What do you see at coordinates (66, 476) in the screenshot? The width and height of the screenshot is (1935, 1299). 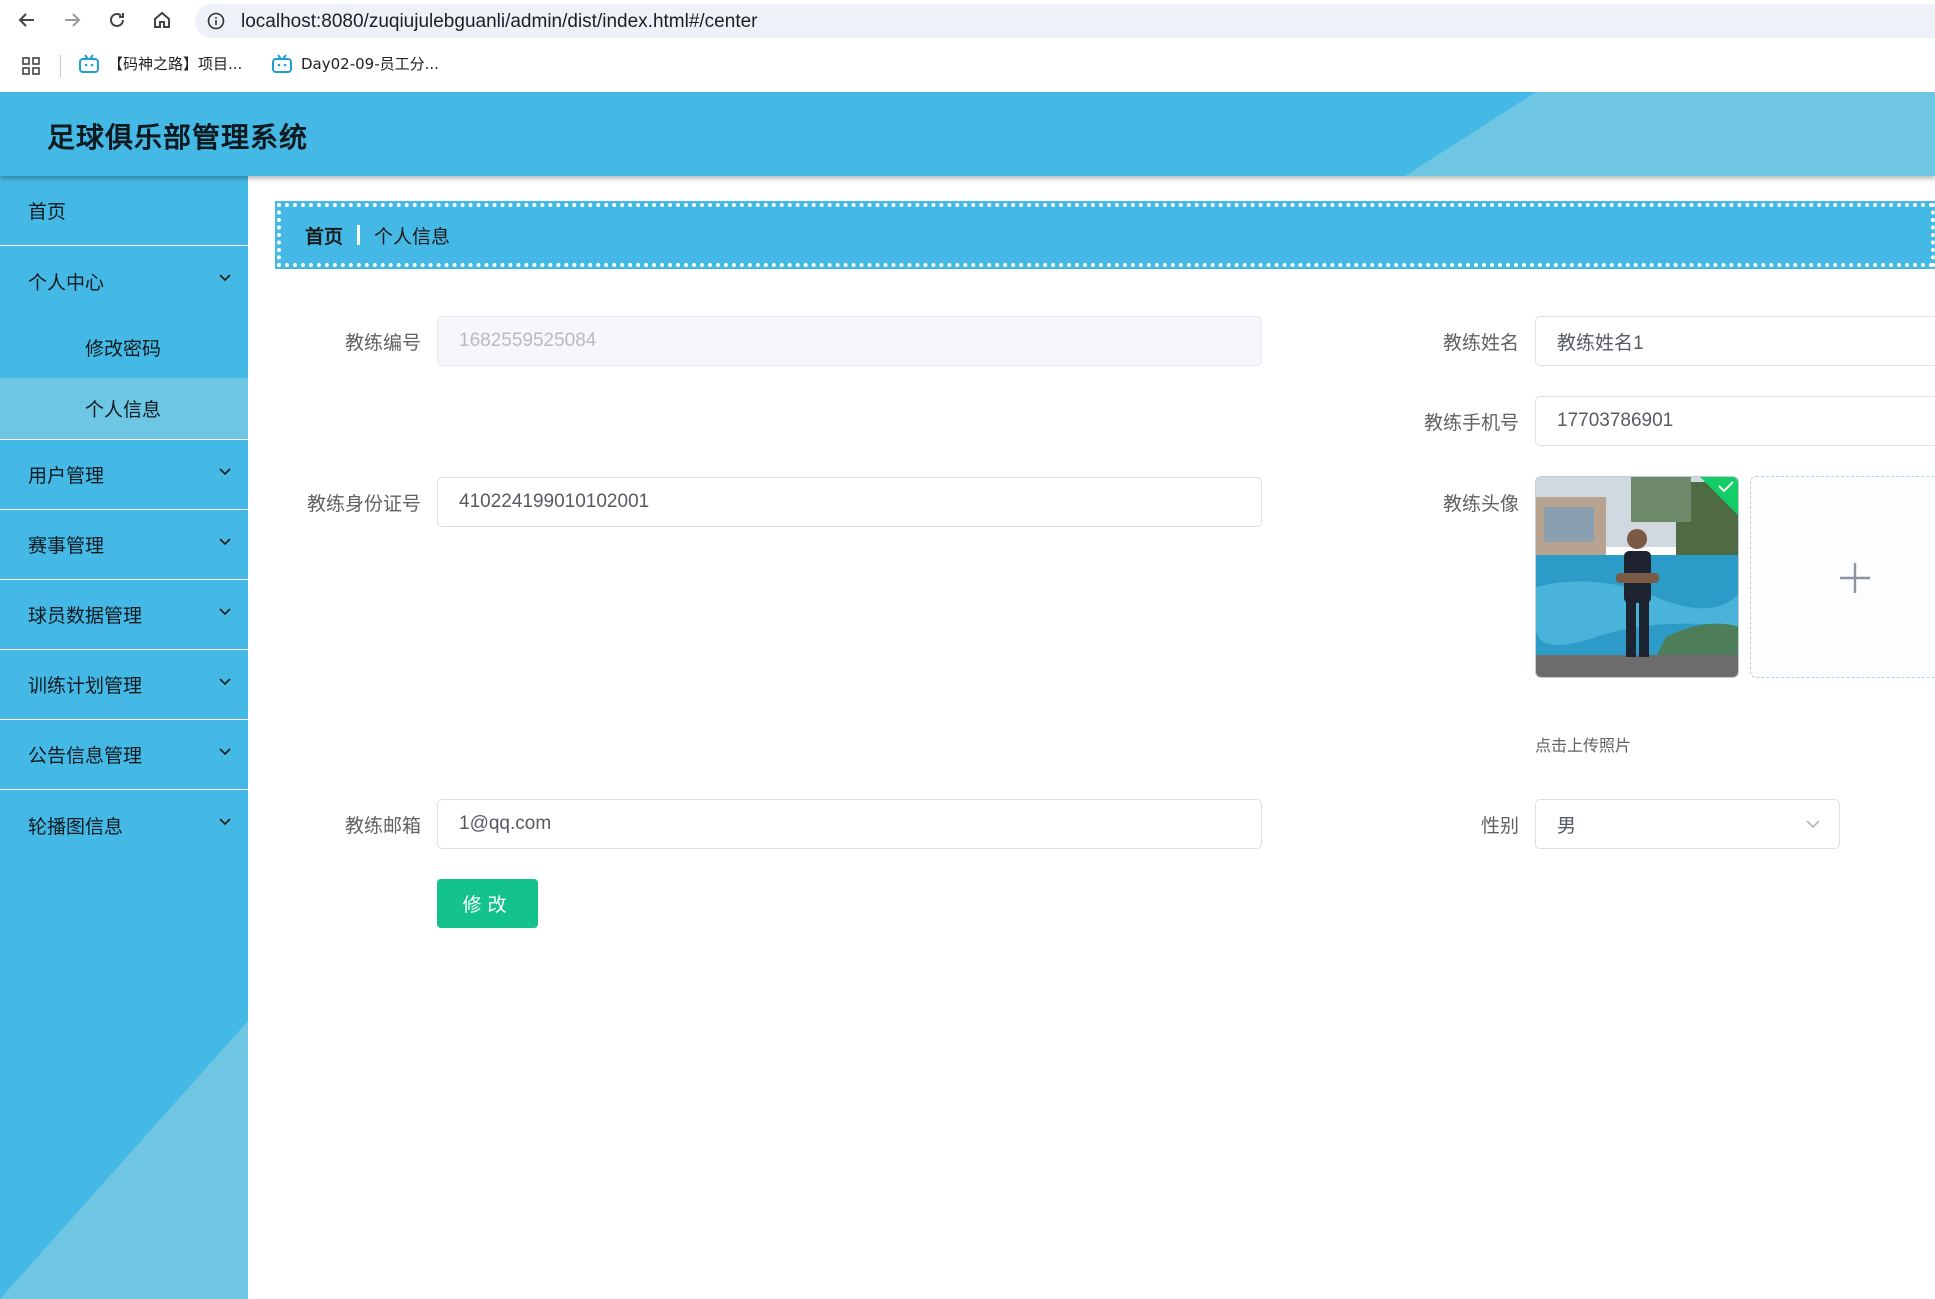 I see `sidebar-item-label: 用户管理` at bounding box center [66, 476].